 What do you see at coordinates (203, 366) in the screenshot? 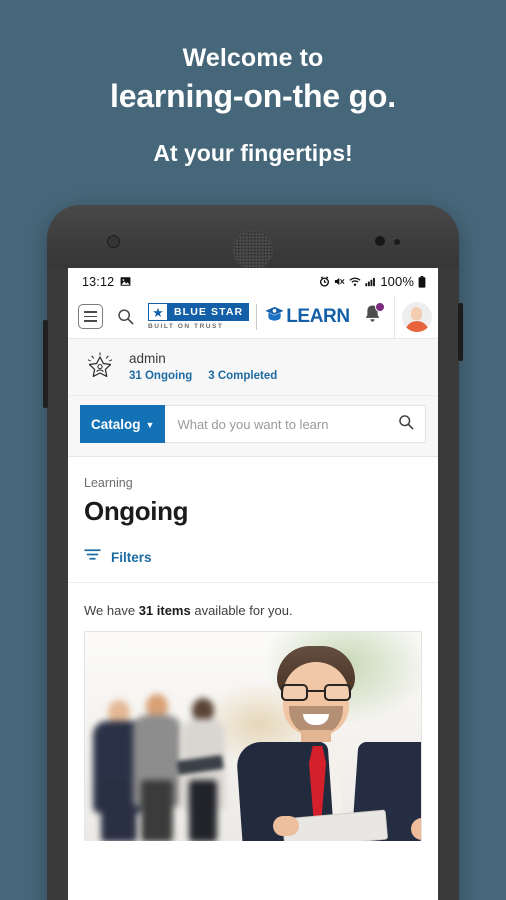
I see `user-meta: admin 31 Ongoing 3 Completed` at bounding box center [203, 366].